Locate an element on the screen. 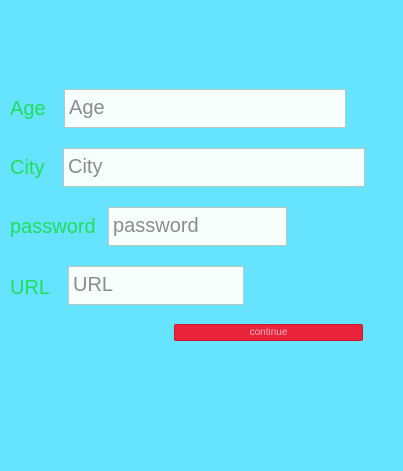 This screenshot has height=471, width=403. url-input is located at coordinates (156, 285).